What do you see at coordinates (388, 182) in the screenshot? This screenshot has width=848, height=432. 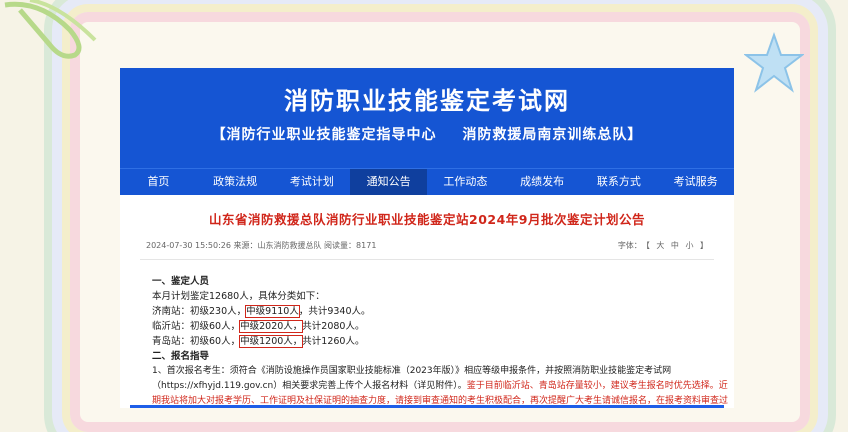 I see `nav-item-notices: 通知公告` at bounding box center [388, 182].